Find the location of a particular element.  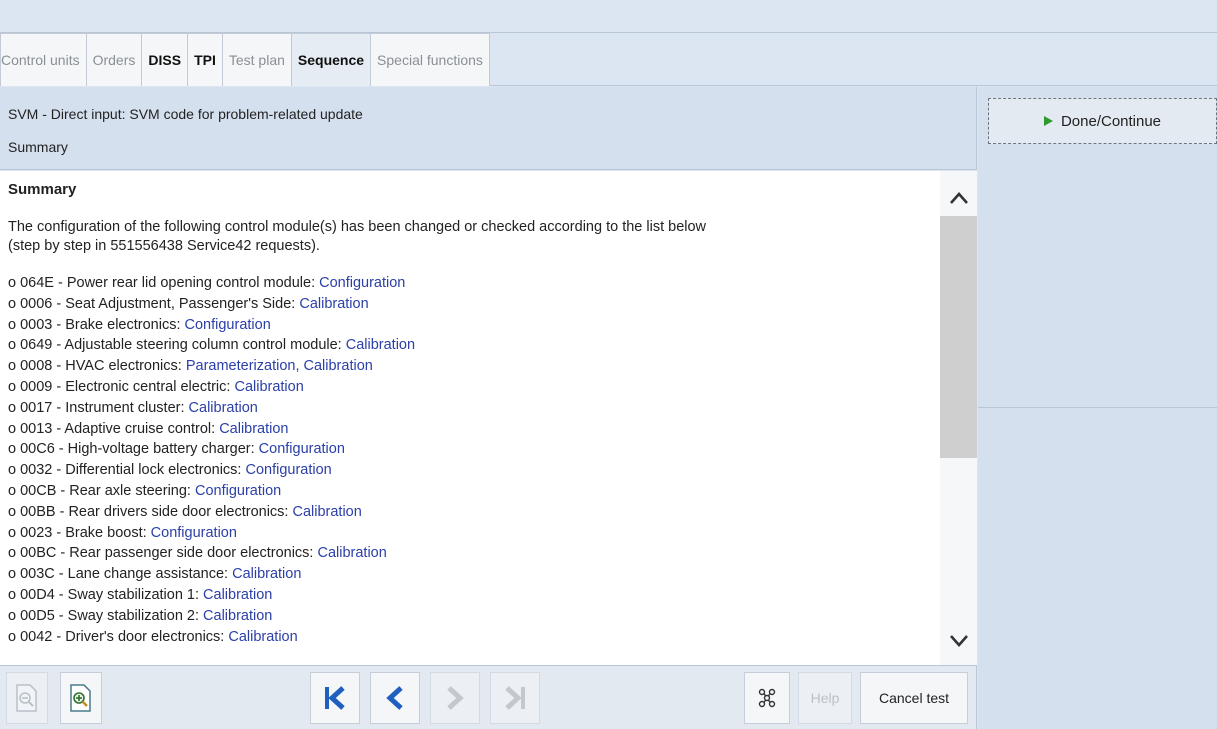

tab-control-units: Control units is located at coordinates (43, 59).